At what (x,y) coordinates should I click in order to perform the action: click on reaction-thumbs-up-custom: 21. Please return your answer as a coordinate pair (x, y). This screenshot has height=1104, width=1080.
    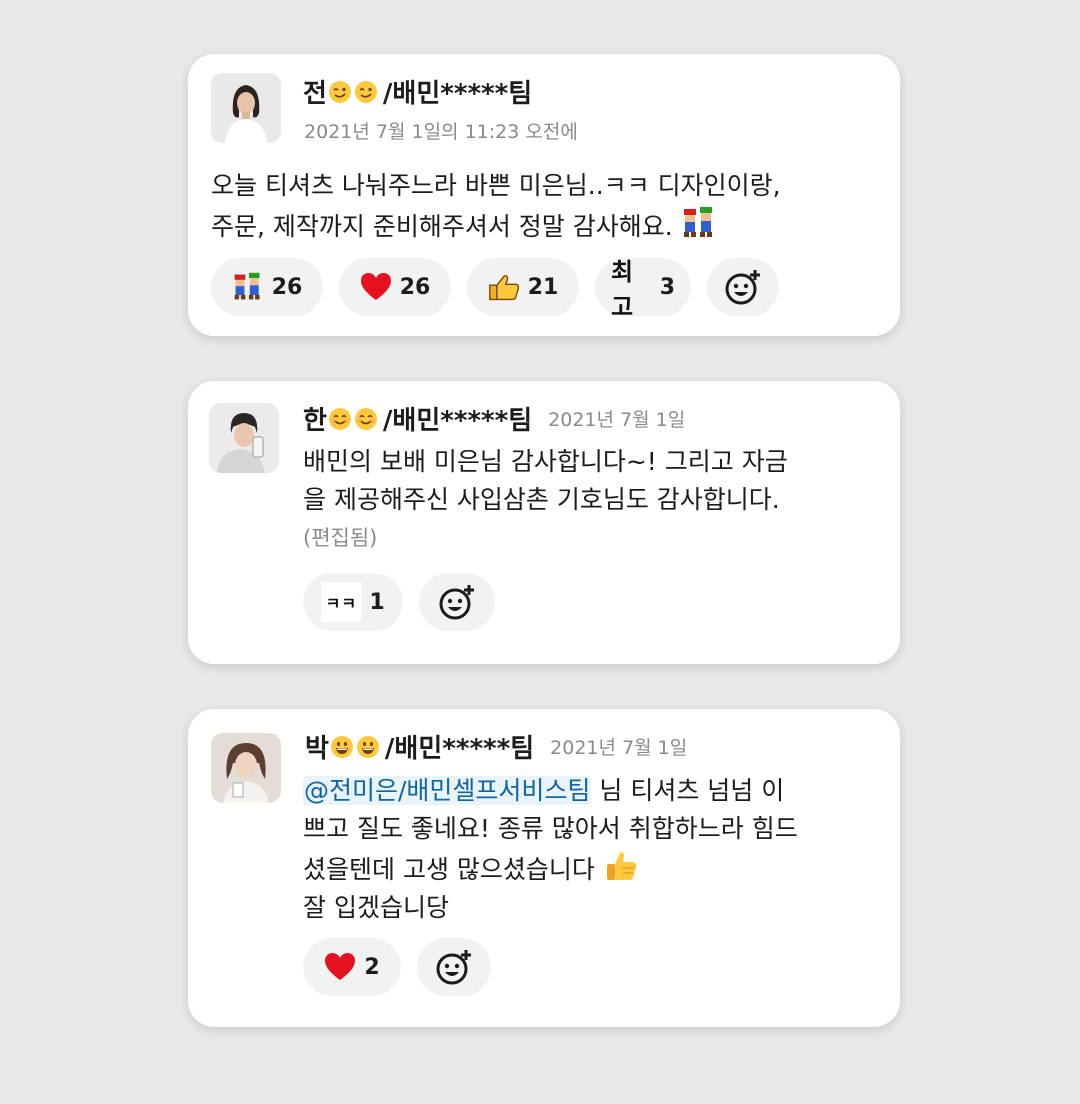
    Looking at the image, I should click on (523, 287).